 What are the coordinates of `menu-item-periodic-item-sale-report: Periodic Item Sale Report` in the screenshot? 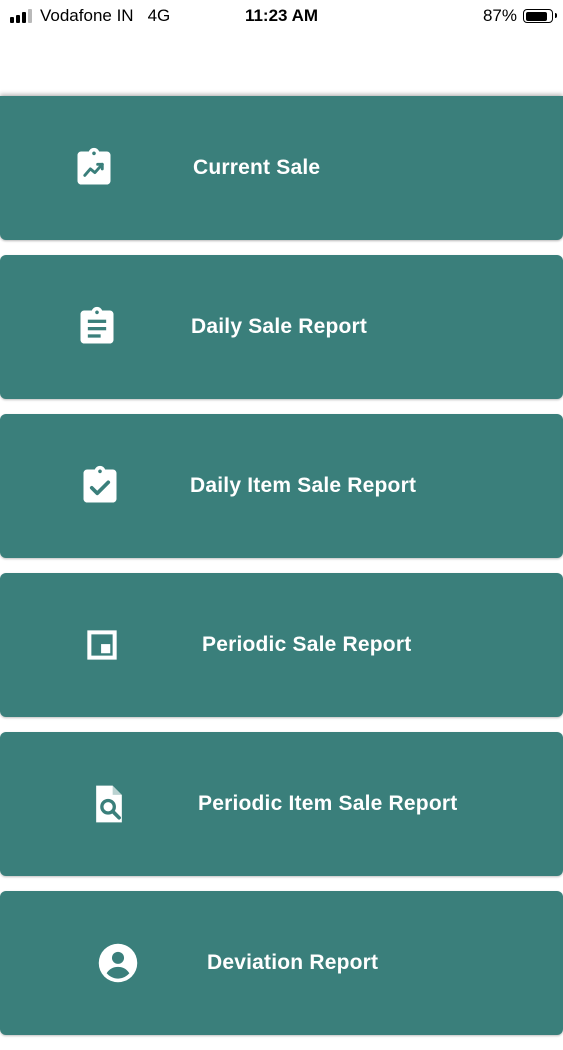 It's located at (281, 804).